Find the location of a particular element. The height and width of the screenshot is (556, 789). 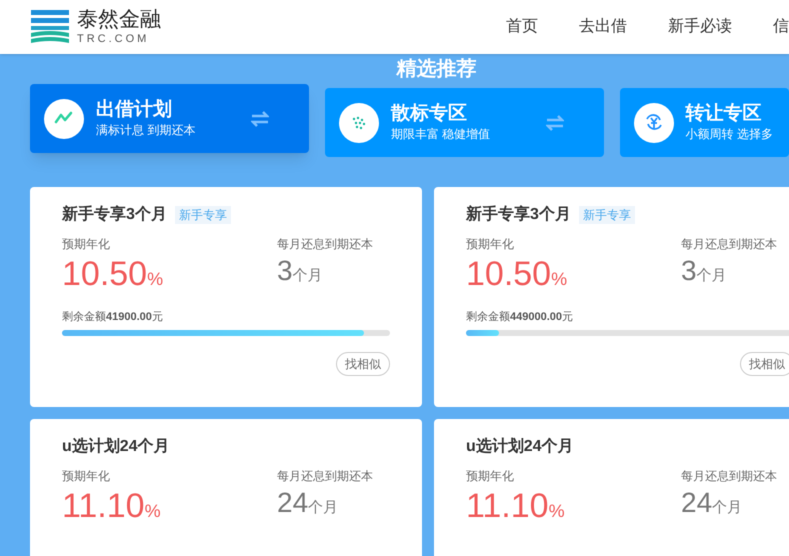

category-title: 散标专区 is located at coordinates (429, 114).